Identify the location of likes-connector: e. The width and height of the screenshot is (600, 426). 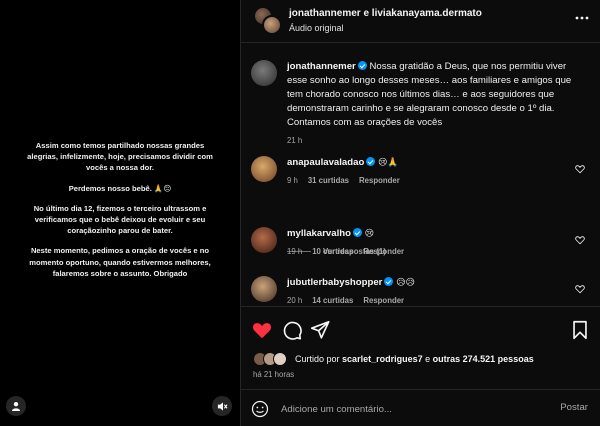
(428, 359).